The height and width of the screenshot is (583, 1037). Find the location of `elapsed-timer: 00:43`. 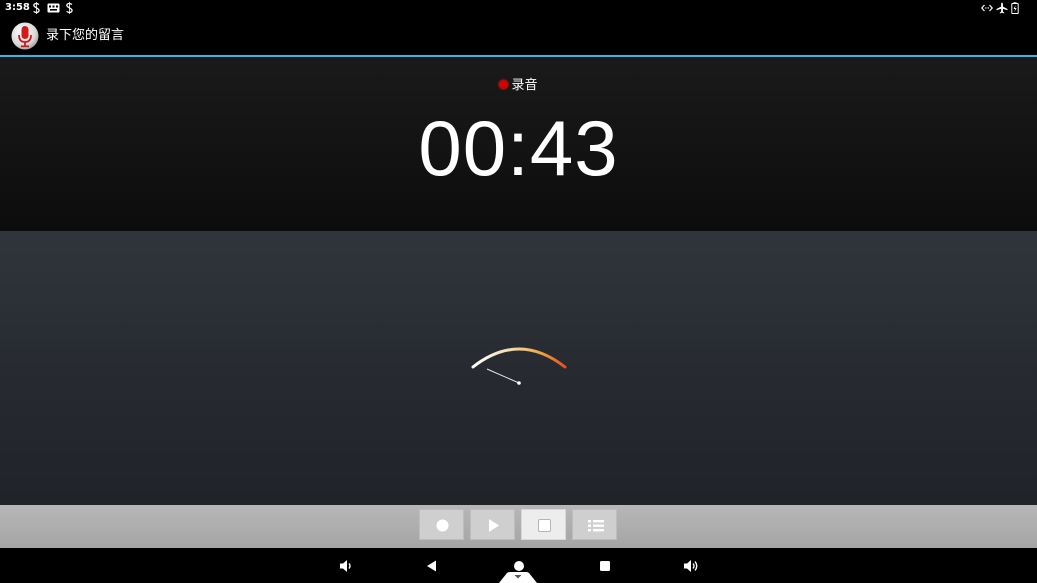

elapsed-timer: 00:43 is located at coordinates (518, 148).